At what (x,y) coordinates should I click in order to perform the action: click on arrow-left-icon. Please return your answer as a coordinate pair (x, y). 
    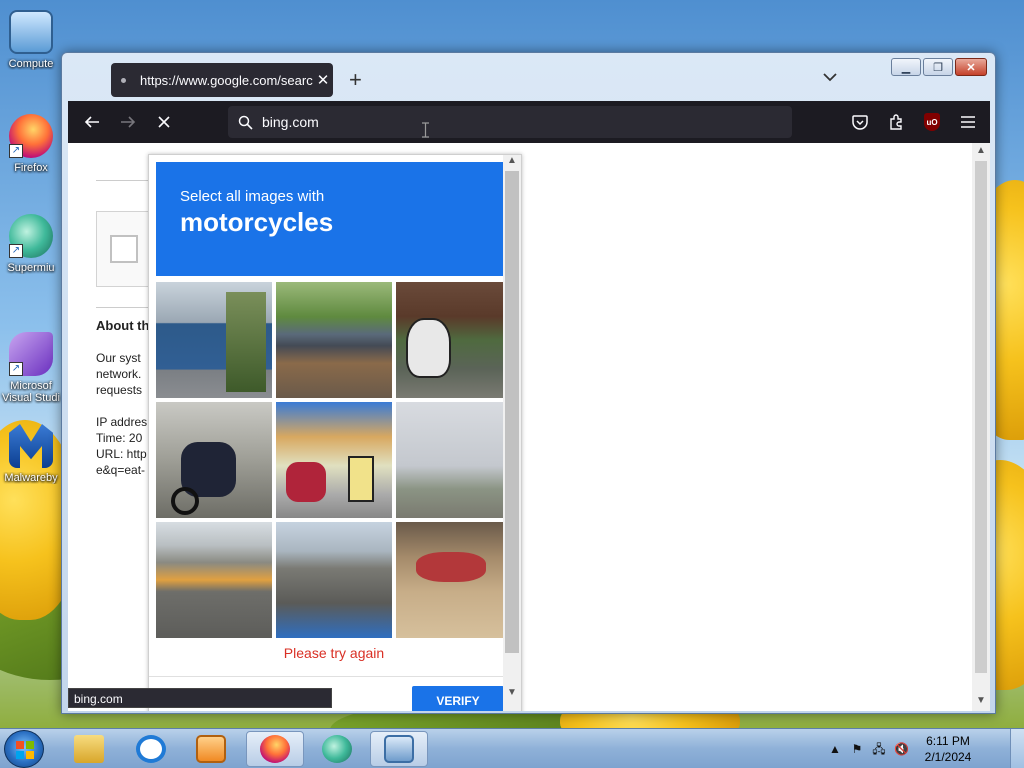
    Looking at the image, I should click on (91, 122).